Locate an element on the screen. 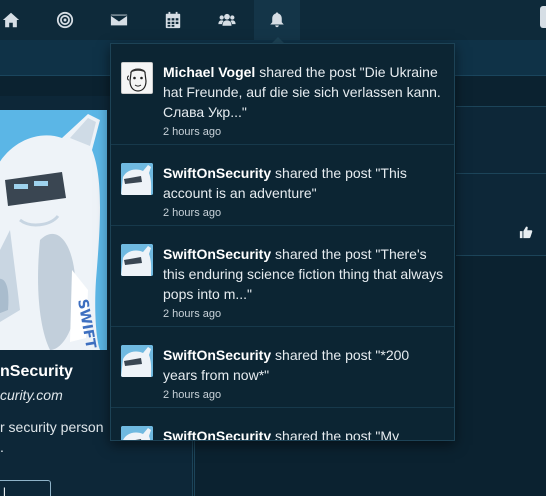 This screenshot has width=546, height=496. group-icon is located at coordinates (227, 20).